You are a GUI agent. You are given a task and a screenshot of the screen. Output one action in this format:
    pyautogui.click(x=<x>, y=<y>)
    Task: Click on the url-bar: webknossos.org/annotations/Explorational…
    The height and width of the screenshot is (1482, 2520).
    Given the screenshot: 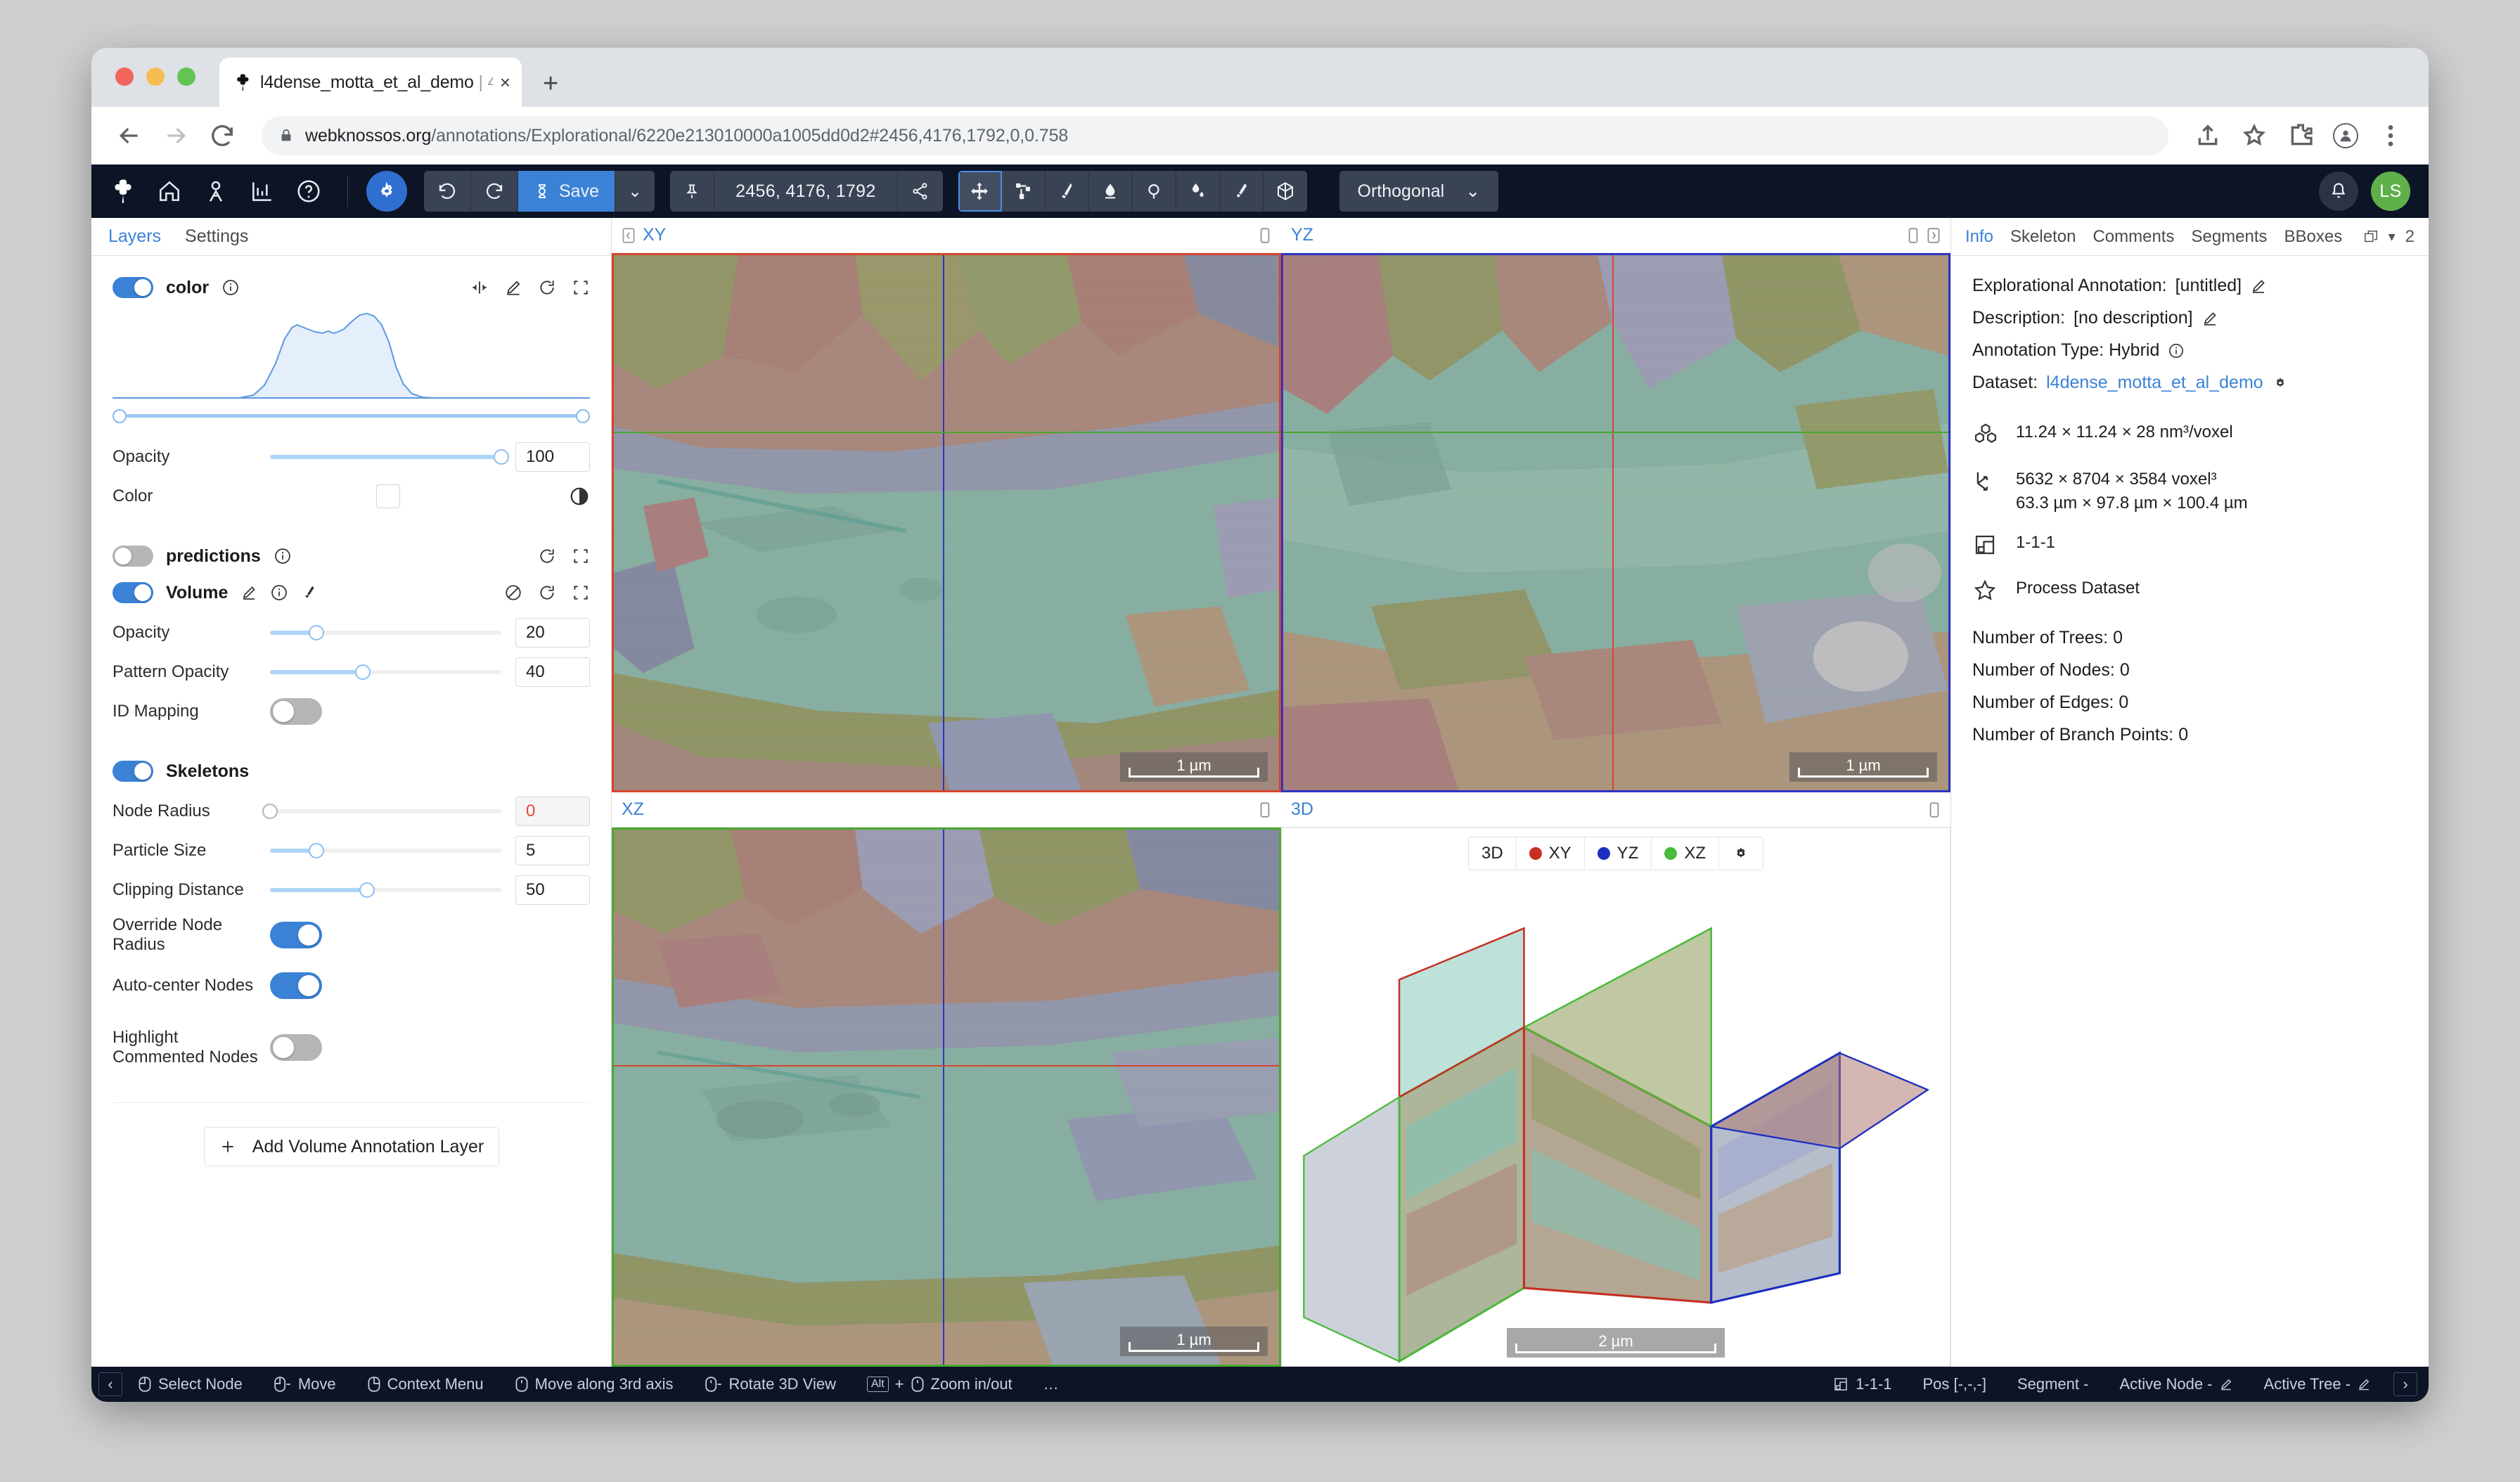 What is the action you would take?
    pyautogui.click(x=1215, y=135)
    